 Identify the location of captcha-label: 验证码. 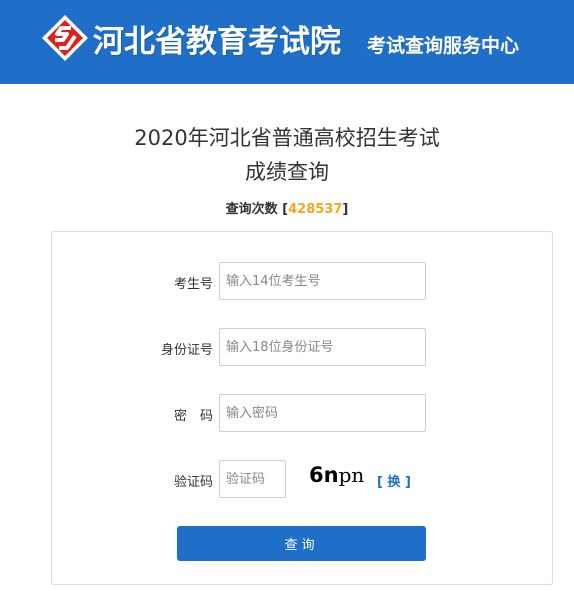
(193, 482).